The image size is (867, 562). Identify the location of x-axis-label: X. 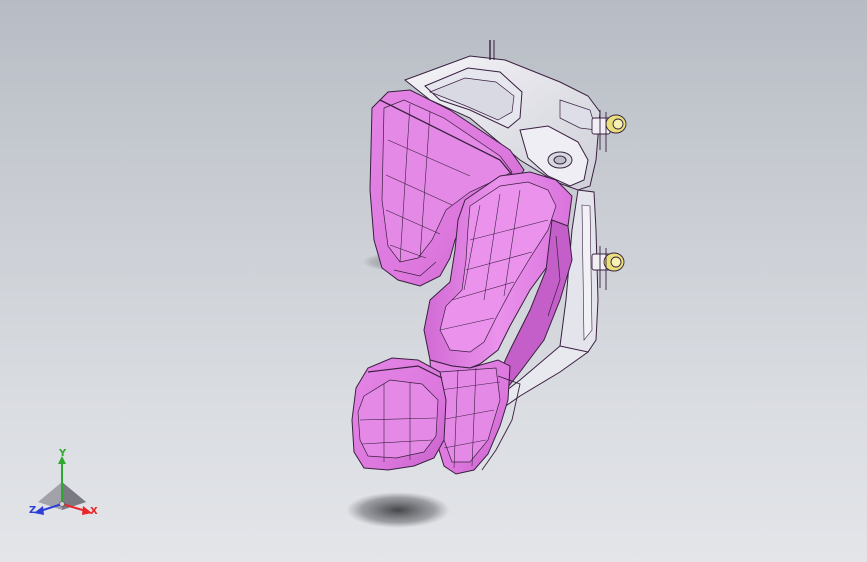
(94, 511).